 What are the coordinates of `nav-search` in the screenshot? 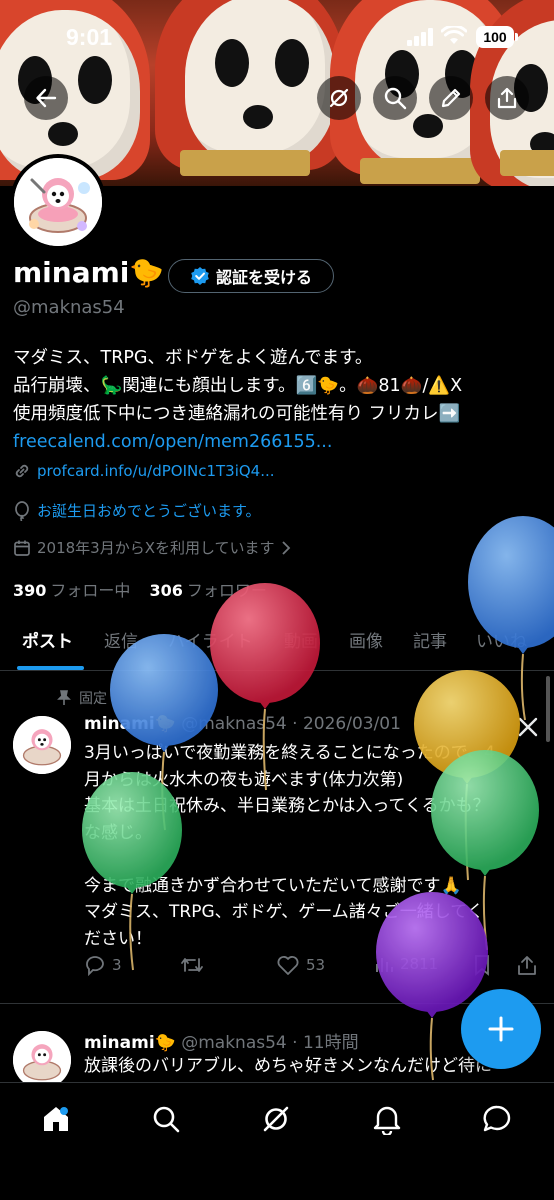 It's located at (166, 1119).